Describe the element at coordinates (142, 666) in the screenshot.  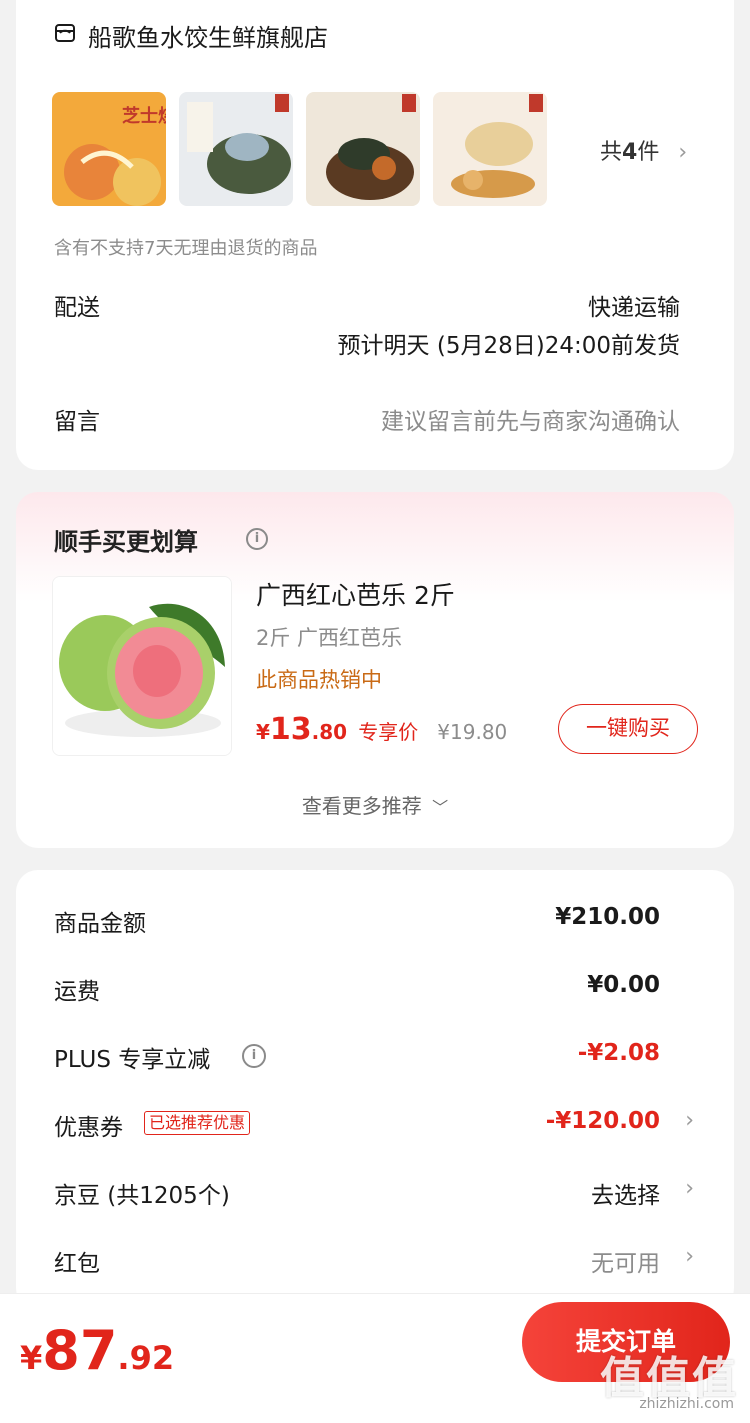
I see `product-image` at that location.